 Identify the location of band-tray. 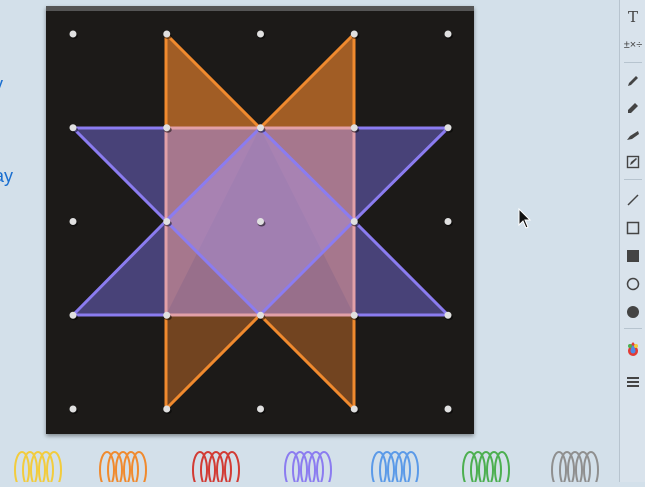
(309, 463).